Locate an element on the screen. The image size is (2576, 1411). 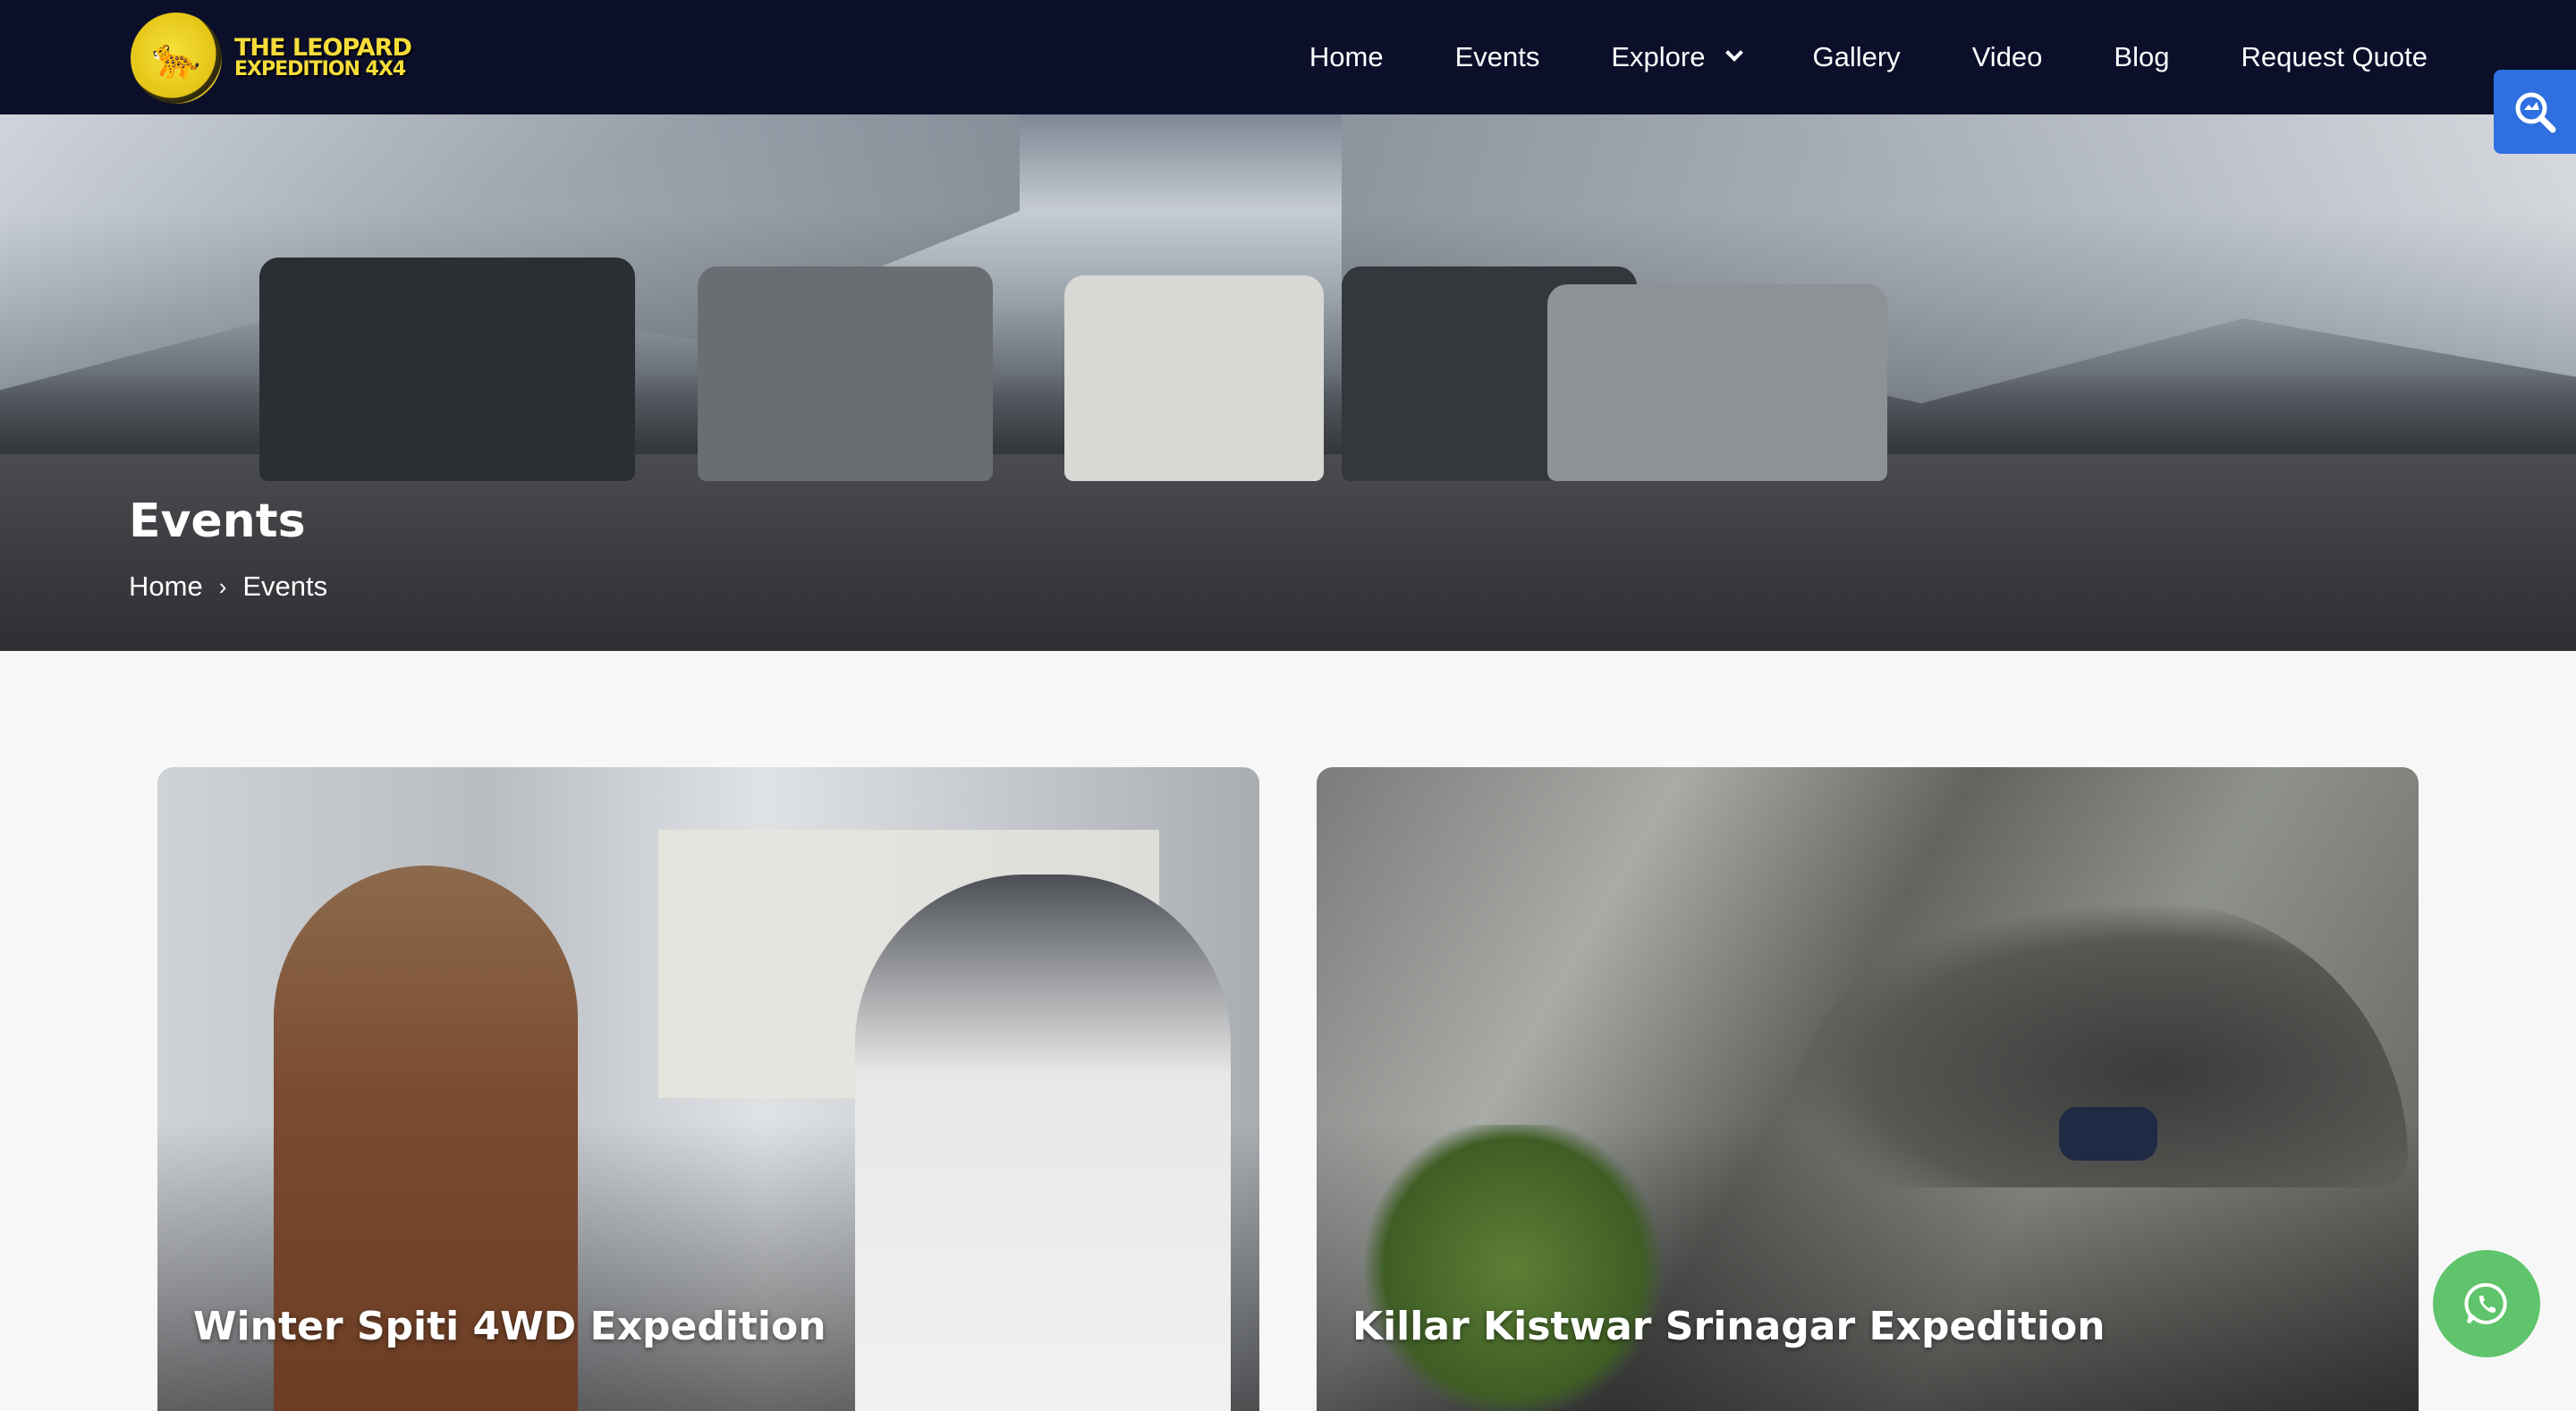
whatsapp-icon is located at coordinates (2485, 1303).